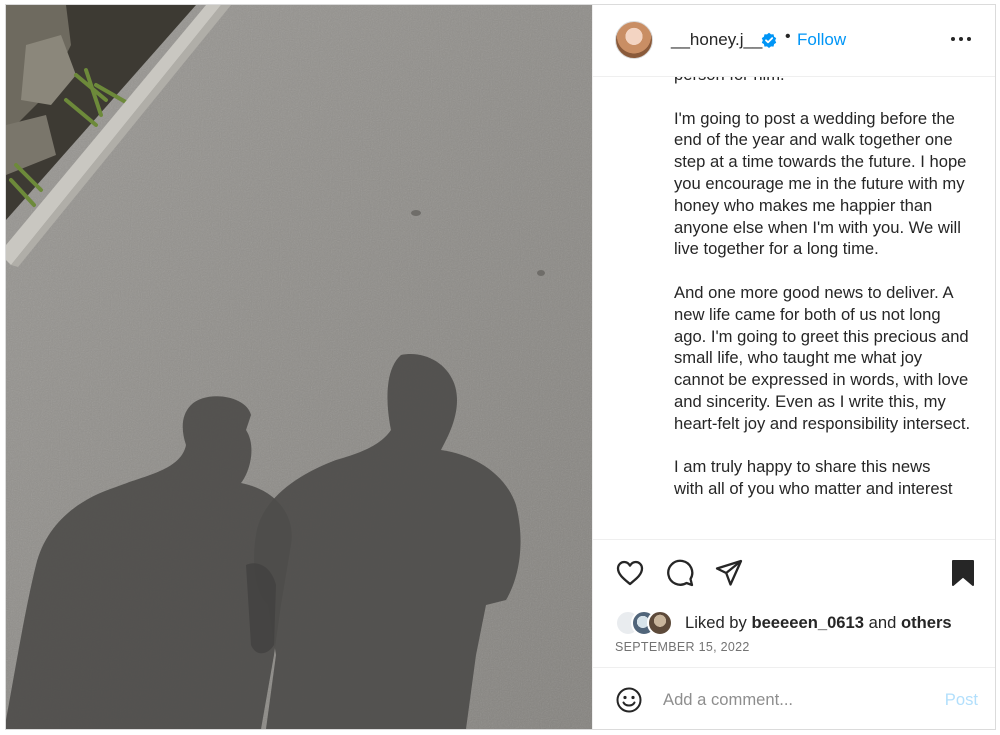  I want to click on follow-button: Follow, so click(821, 40).